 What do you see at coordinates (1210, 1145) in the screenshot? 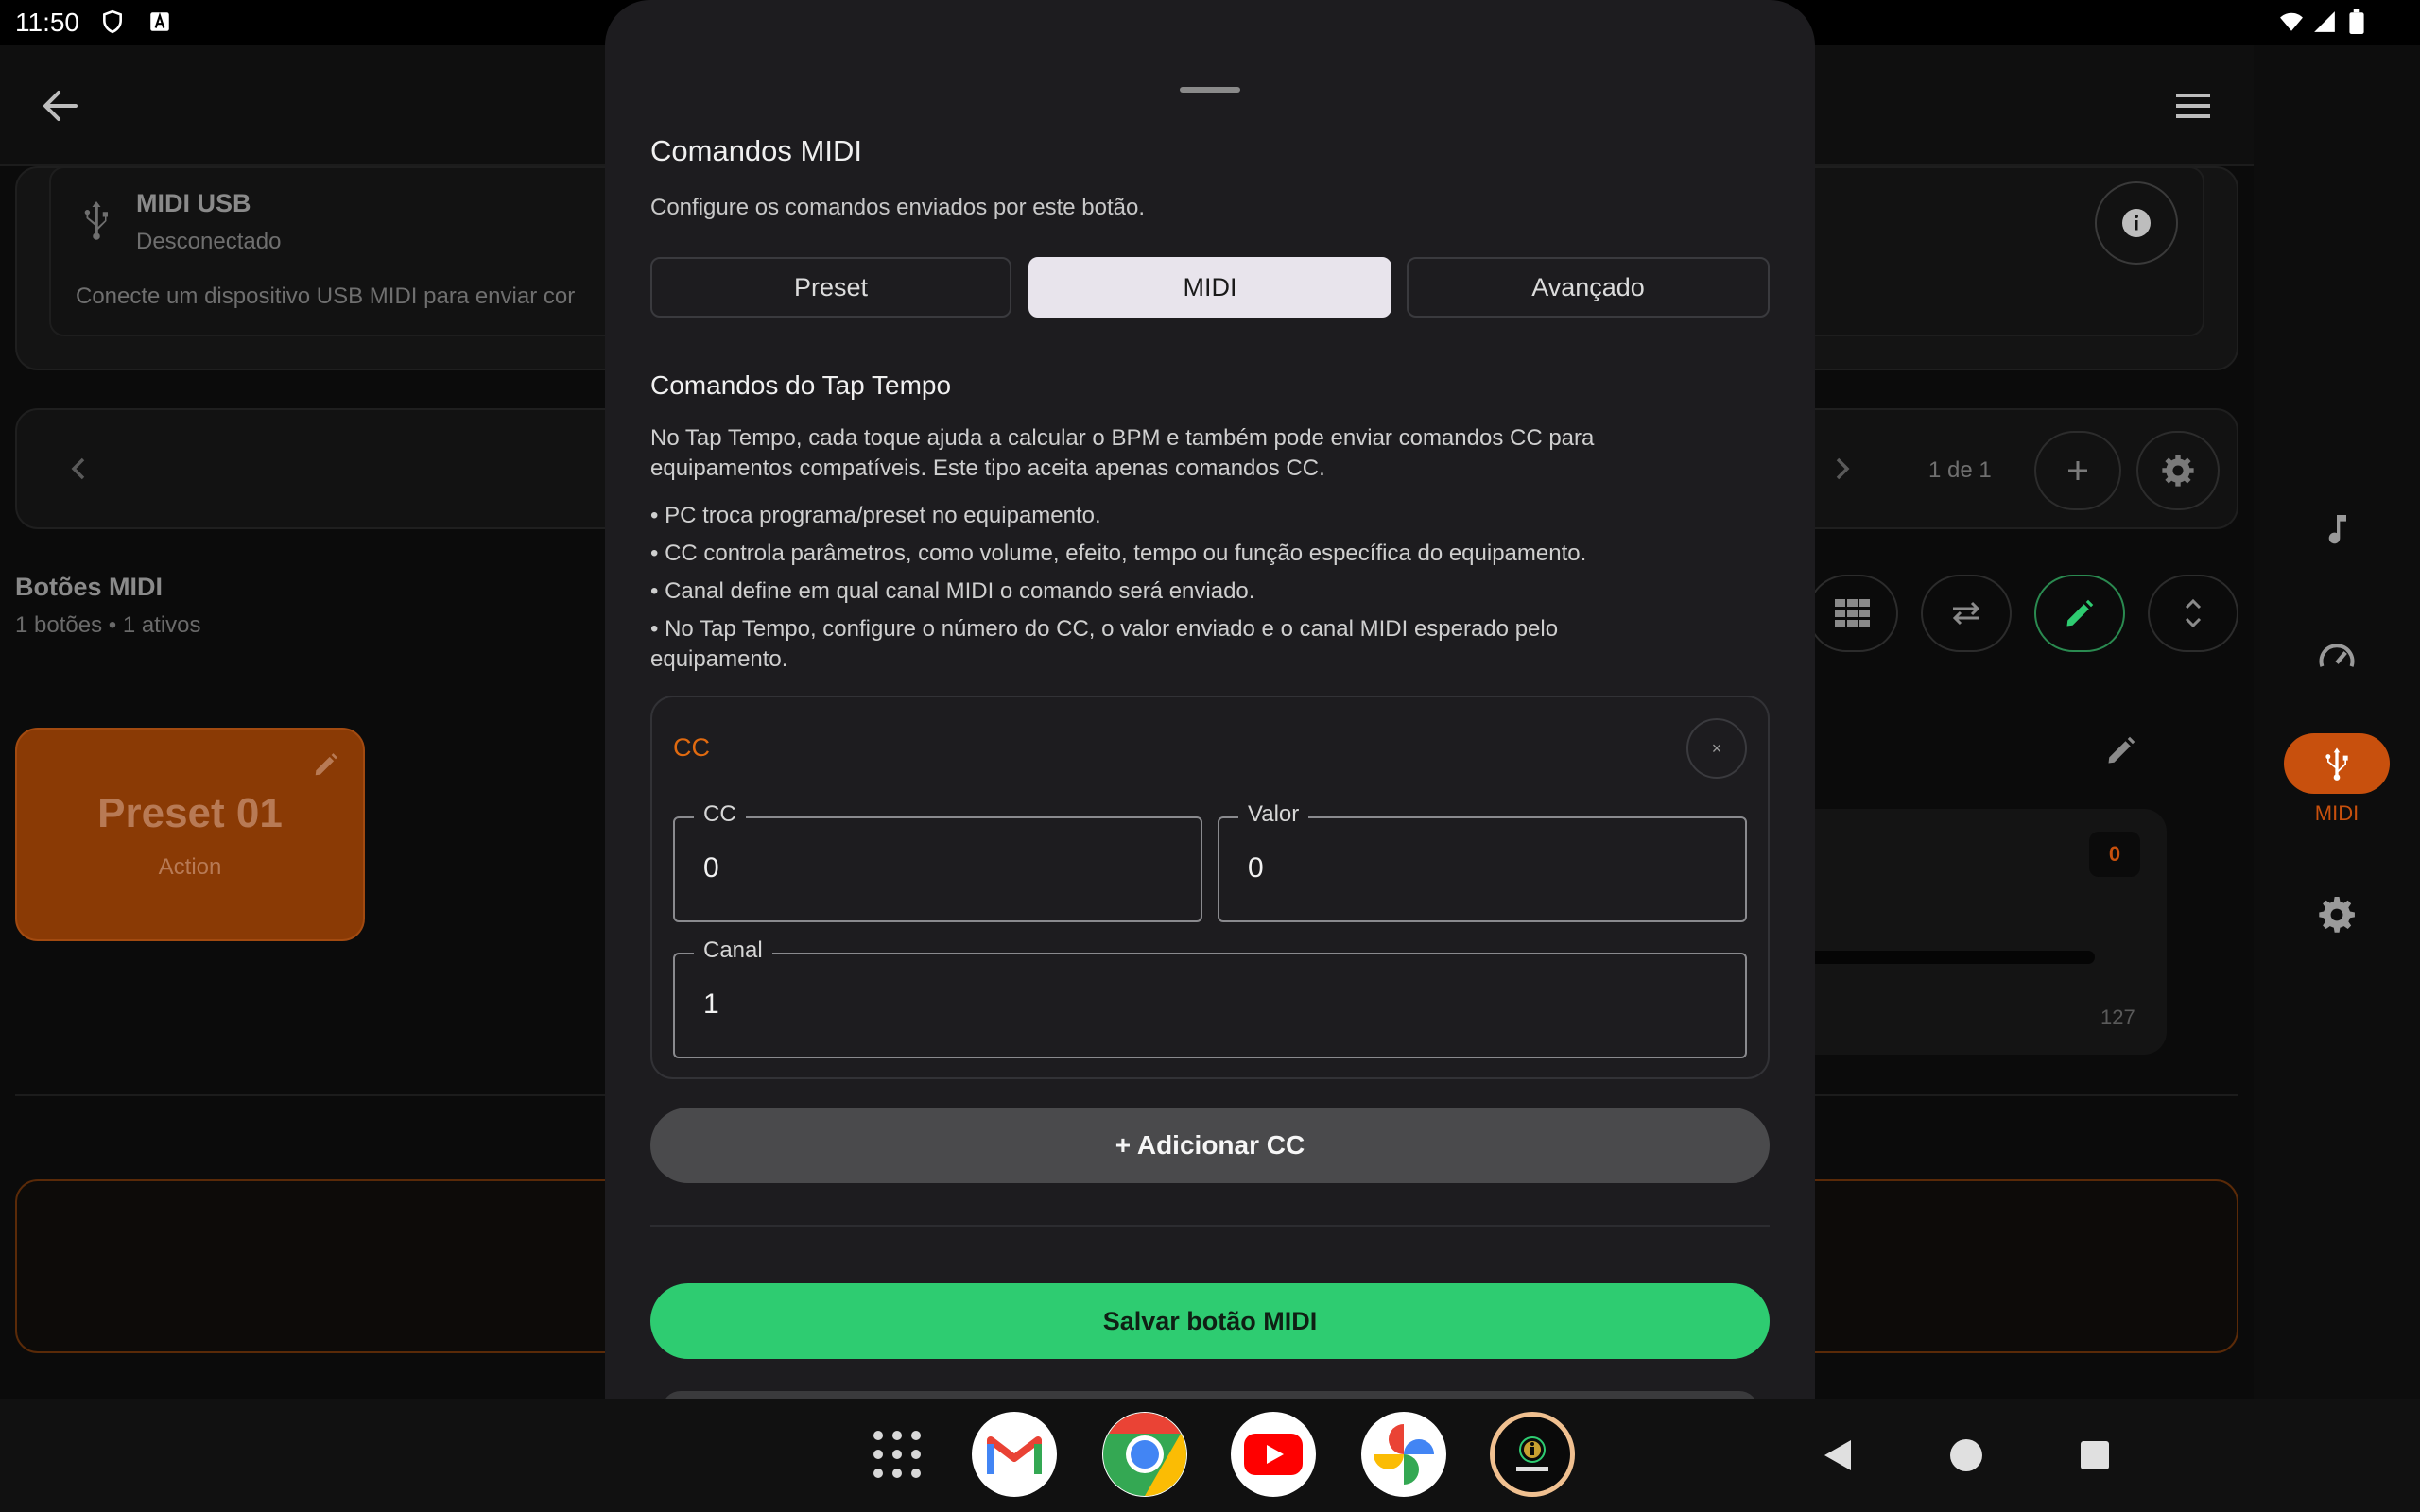
I see `add-cc-button: + Adicionar CC` at bounding box center [1210, 1145].